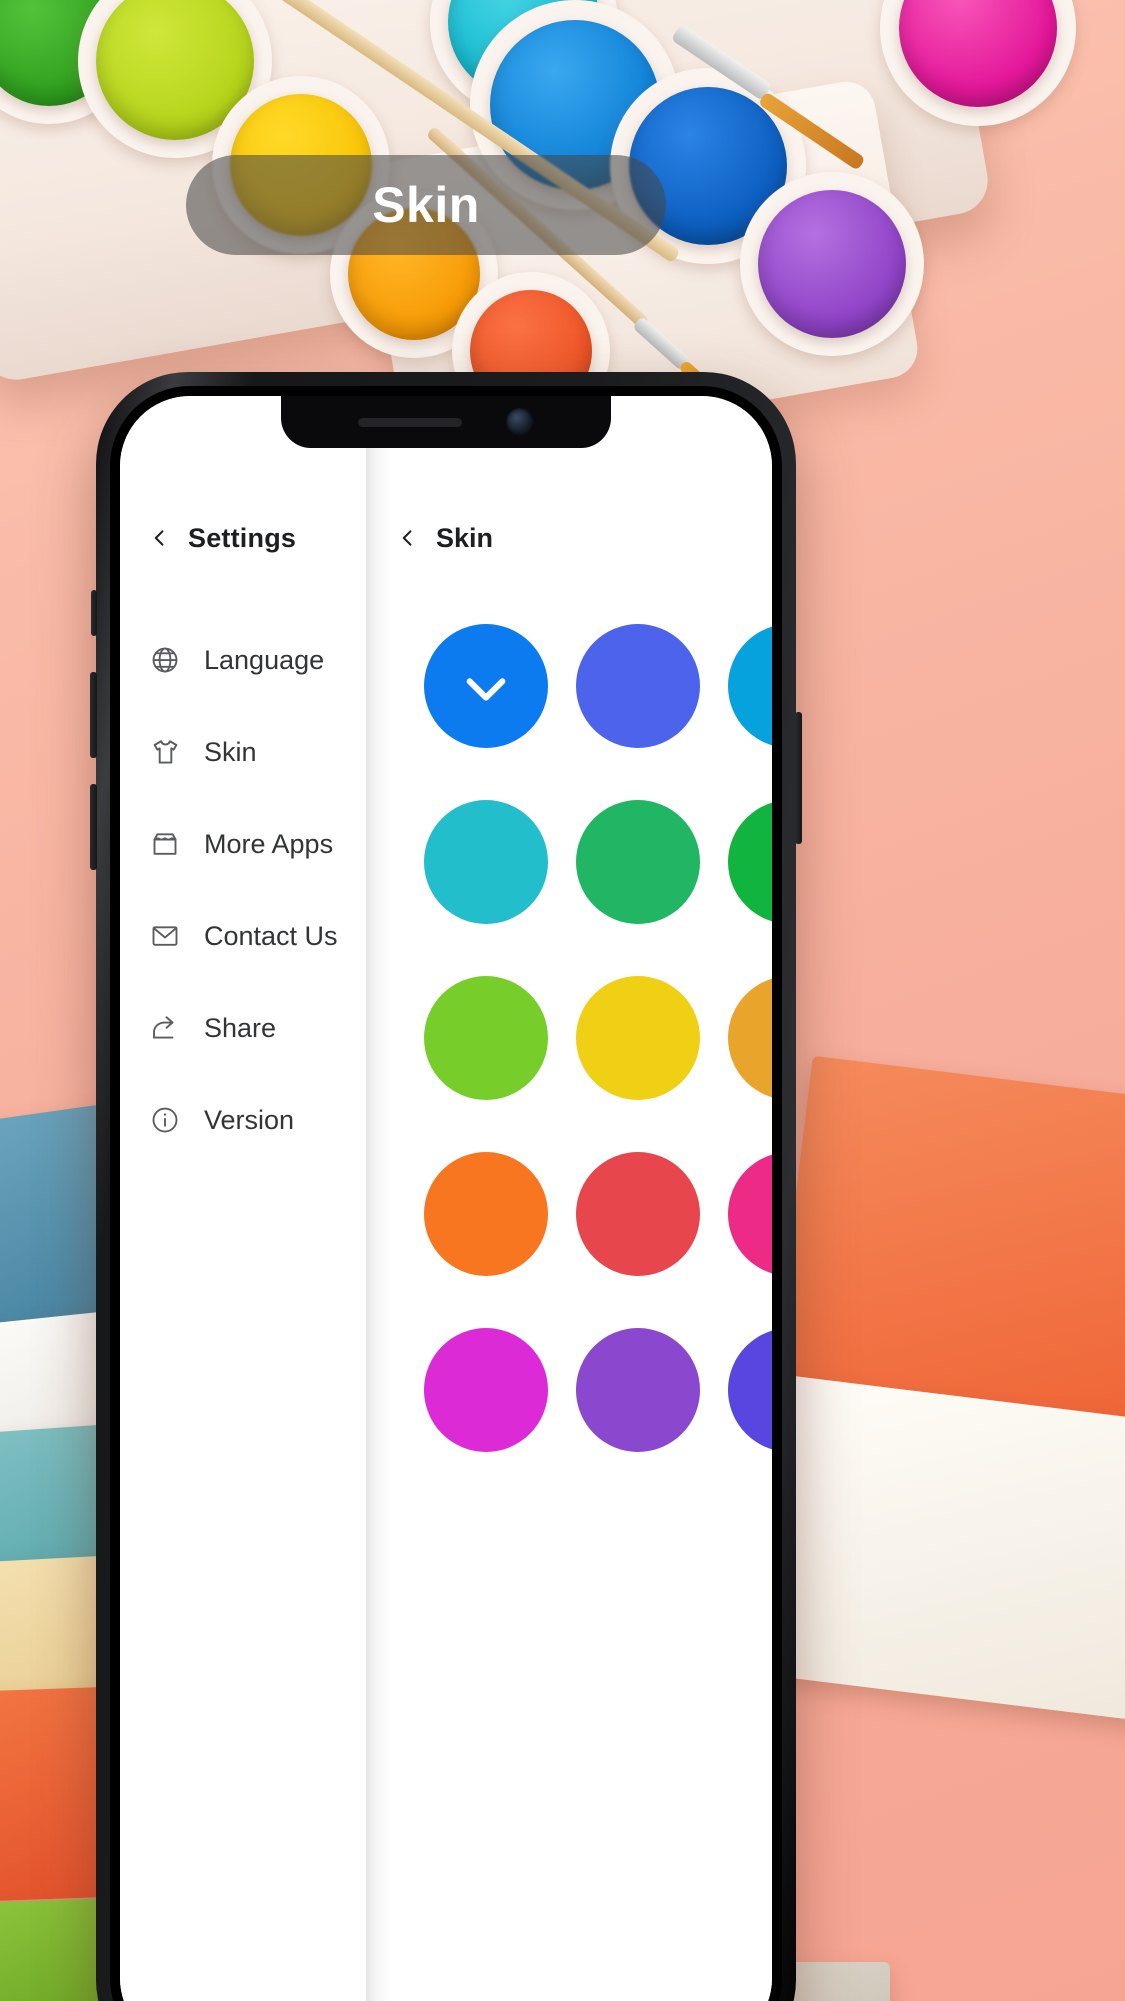  I want to click on skin-swatch-amber, so click(750, 1038).